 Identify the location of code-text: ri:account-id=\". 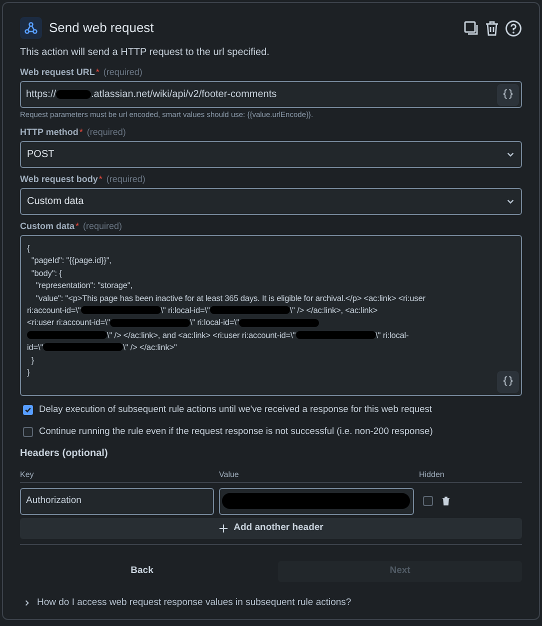
(54, 310).